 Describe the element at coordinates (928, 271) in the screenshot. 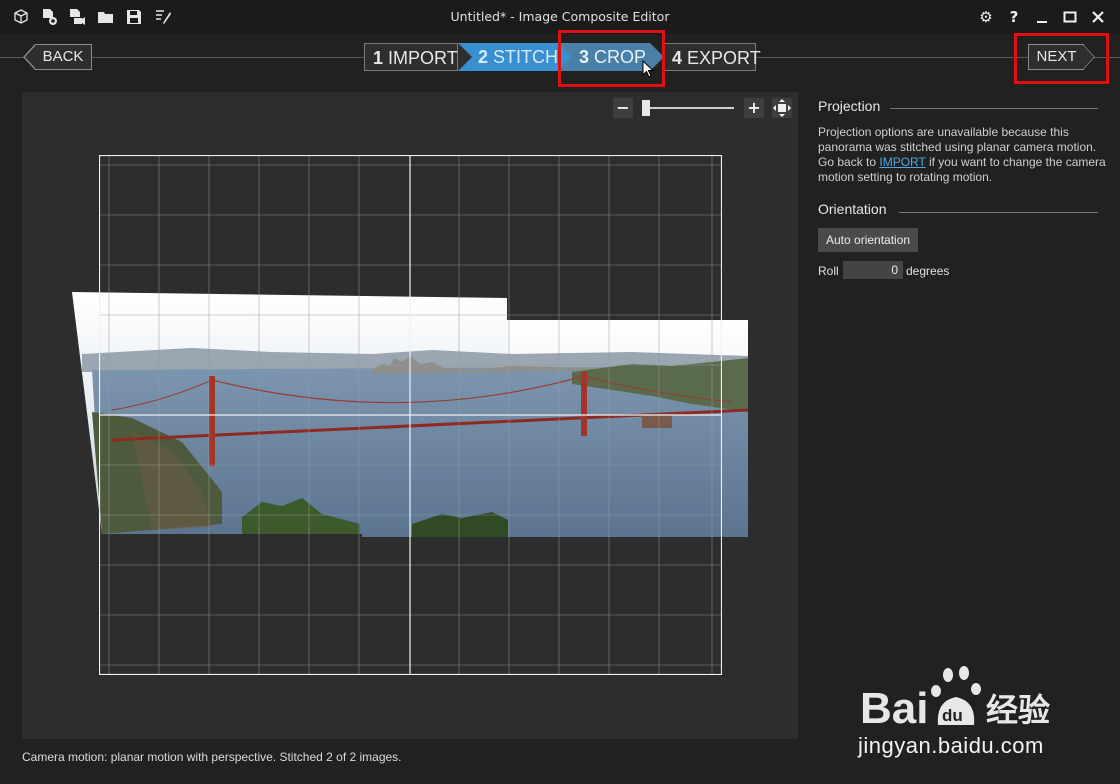

I see `roll-unit-label: degrees` at that location.